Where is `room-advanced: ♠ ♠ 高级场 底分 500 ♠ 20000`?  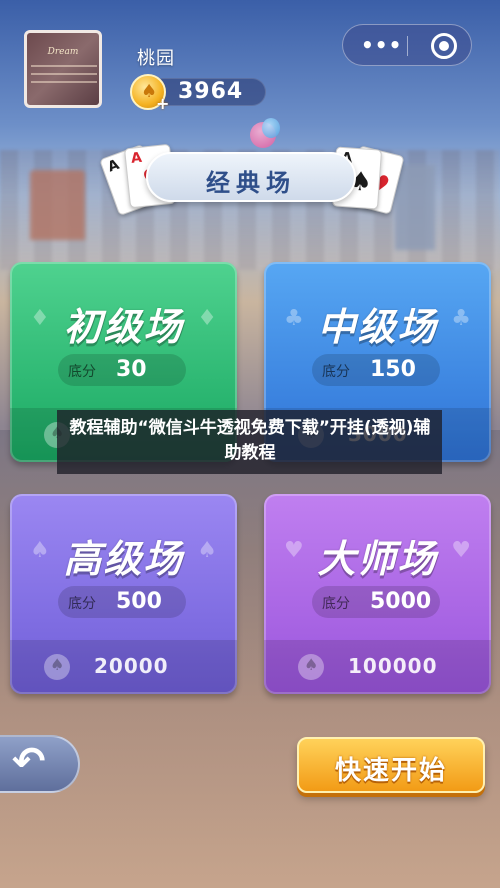
room-advanced: ♠ ♠ 高级场 底分 500 ♠ 20000 is located at coordinates (123, 594).